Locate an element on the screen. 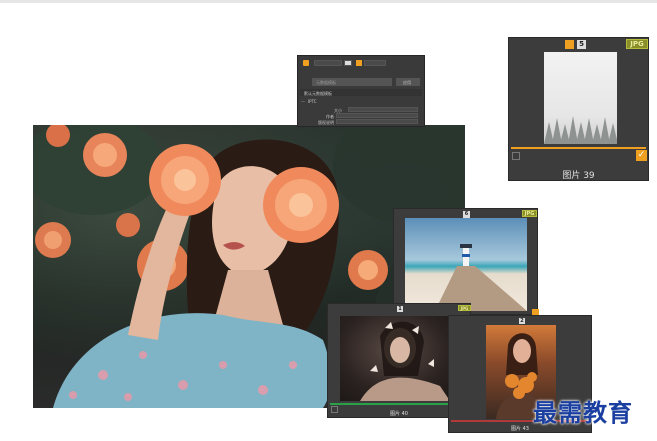 The image size is (657, 441). thumbnail-card-39: 5 JPG ✓ 图片 39 is located at coordinates (578, 109).